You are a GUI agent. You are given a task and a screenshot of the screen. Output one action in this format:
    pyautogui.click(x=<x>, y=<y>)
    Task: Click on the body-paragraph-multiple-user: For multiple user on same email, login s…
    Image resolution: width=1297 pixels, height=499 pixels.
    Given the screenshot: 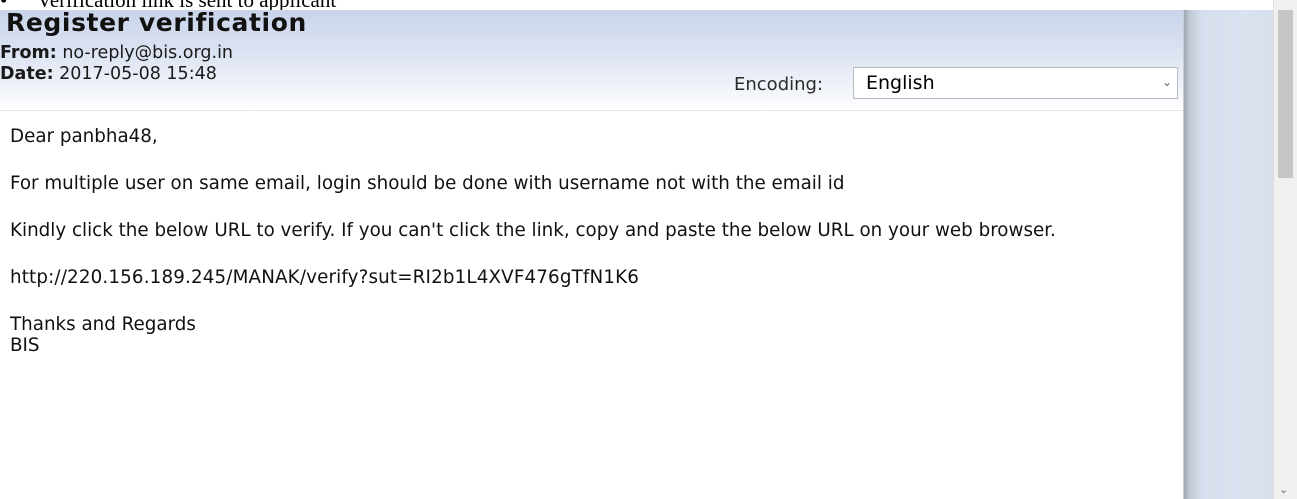 What is the action you would take?
    pyautogui.click(x=427, y=183)
    